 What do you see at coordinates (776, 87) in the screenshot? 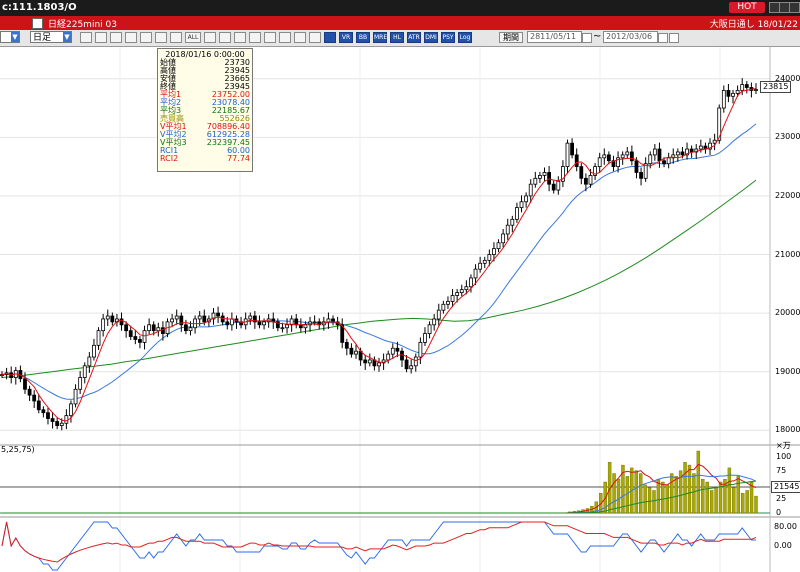
I see `current-price-label: 23815` at bounding box center [776, 87].